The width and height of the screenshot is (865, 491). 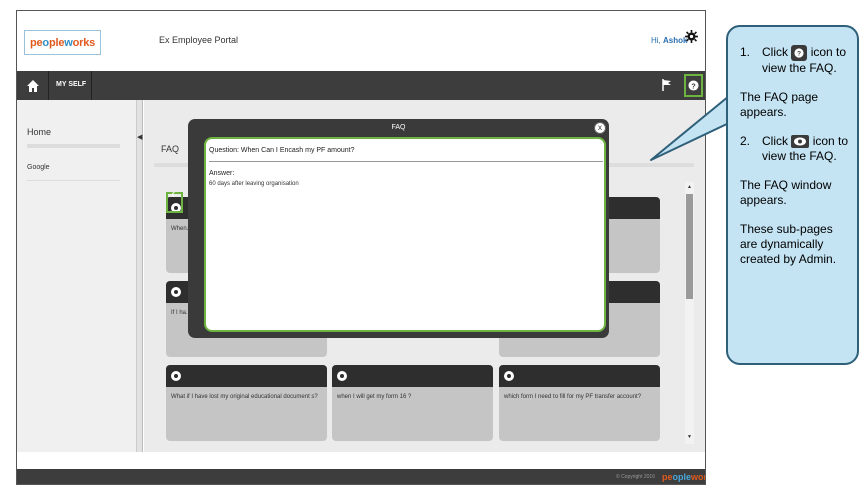 What do you see at coordinates (600, 128) in the screenshot?
I see `close-icon: x` at bounding box center [600, 128].